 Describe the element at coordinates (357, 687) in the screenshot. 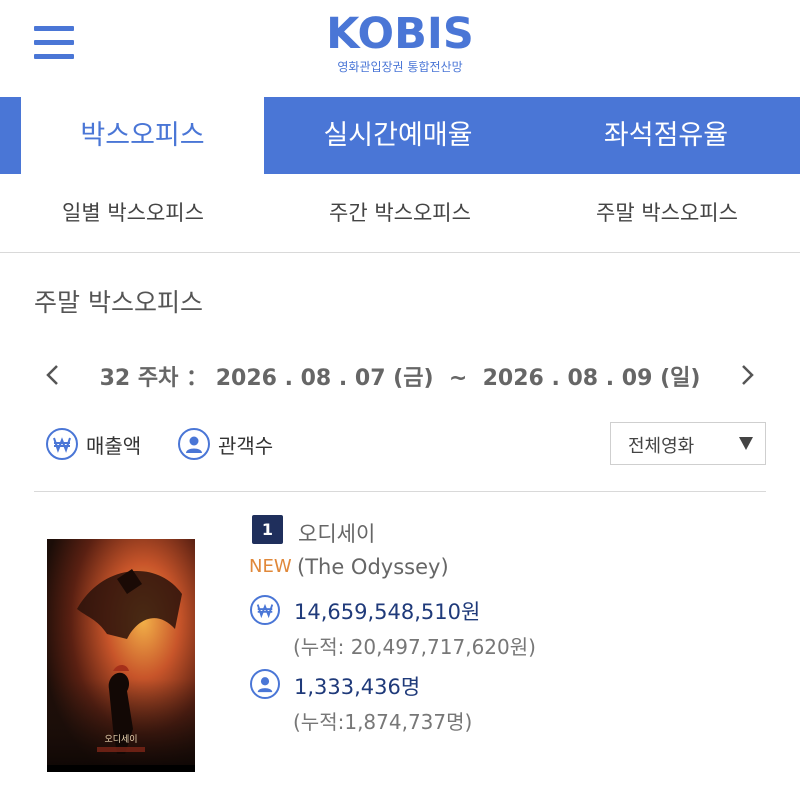

I see `audience-value: 1,333,436명` at that location.